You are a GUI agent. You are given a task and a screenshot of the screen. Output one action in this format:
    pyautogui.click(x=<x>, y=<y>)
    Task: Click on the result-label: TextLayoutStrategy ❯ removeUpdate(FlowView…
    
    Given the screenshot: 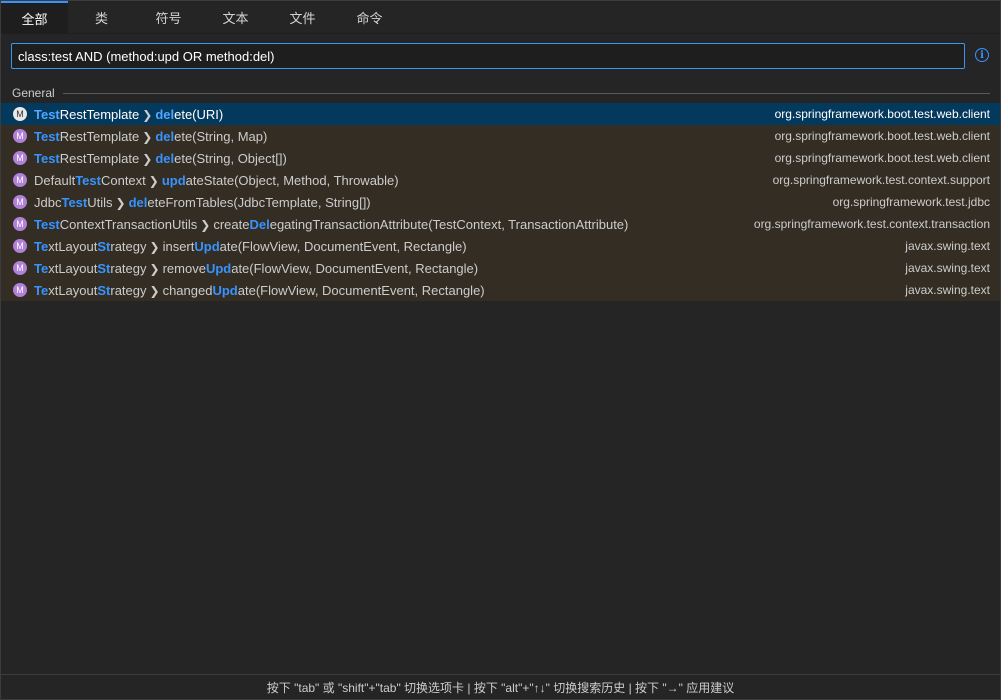 What is the action you would take?
    pyautogui.click(x=256, y=268)
    